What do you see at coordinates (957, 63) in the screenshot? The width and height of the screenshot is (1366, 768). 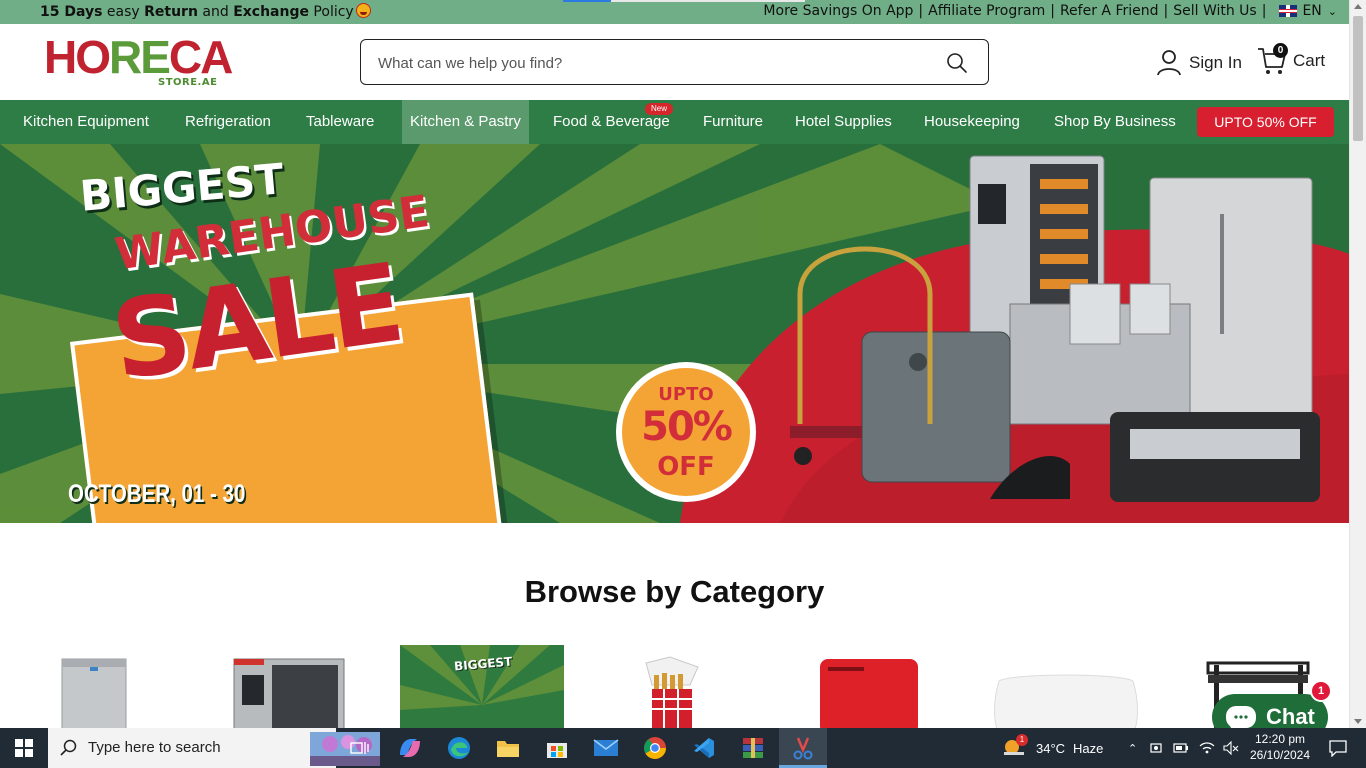 I see `search-icon` at bounding box center [957, 63].